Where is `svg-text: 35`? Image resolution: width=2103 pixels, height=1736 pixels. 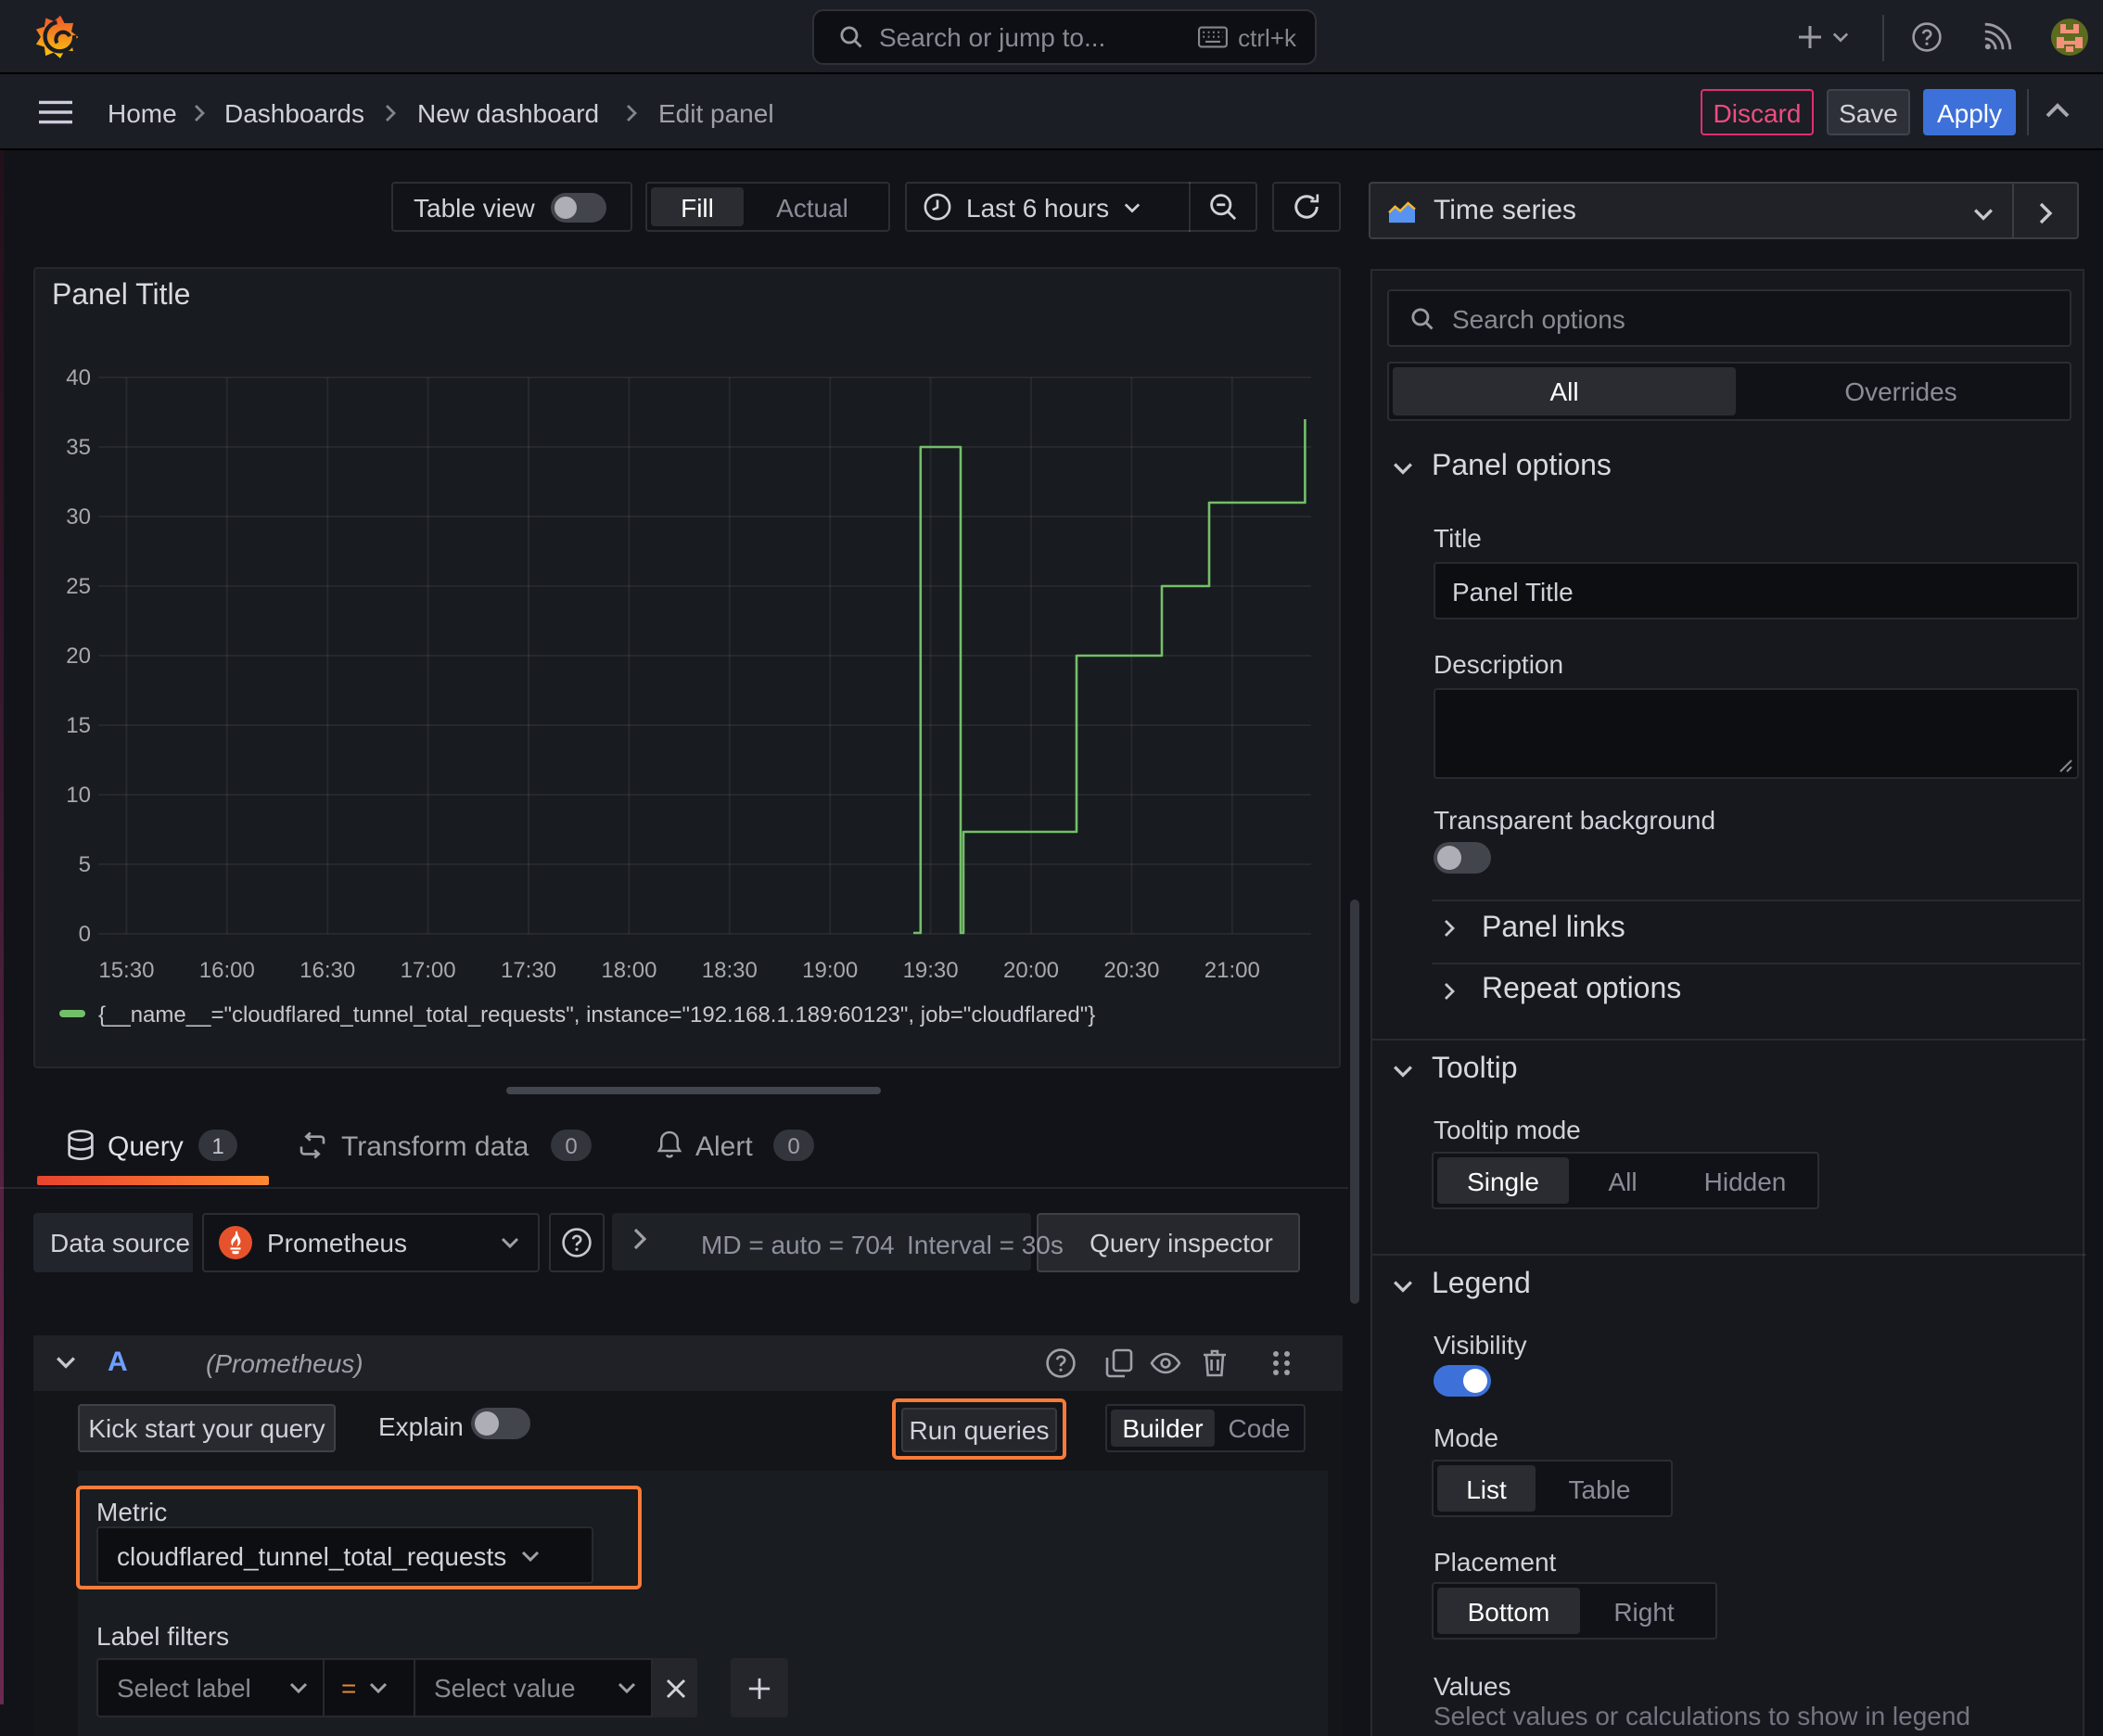 svg-text: 35 is located at coordinates (78, 448).